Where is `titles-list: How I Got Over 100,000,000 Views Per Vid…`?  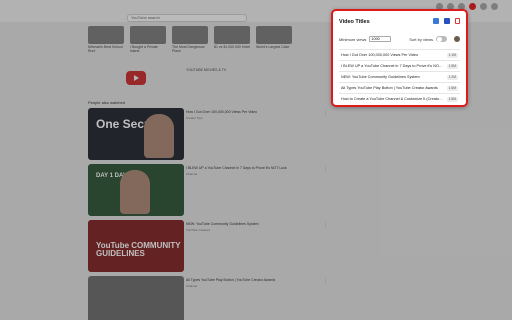
titles-list: How I Got Over 100,000,000 Views Per Vid… is located at coordinates (399, 76).